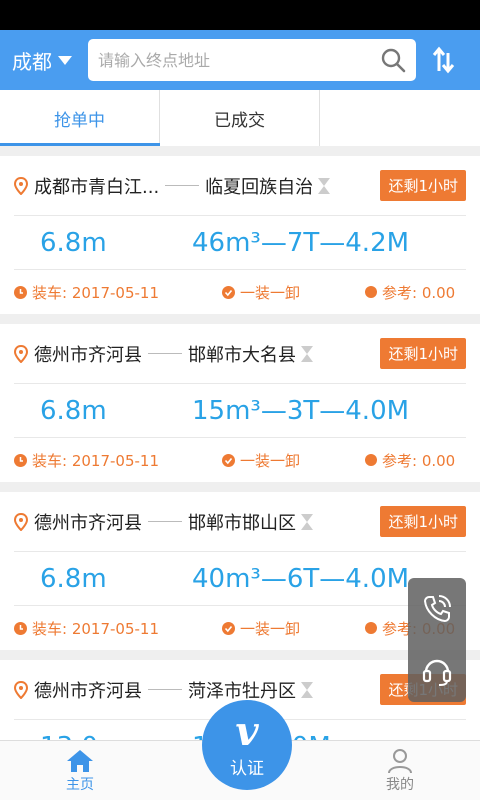 This screenshot has height=800, width=480. I want to click on cargo-spec: 40m³—6T—4.0M, so click(301, 578).